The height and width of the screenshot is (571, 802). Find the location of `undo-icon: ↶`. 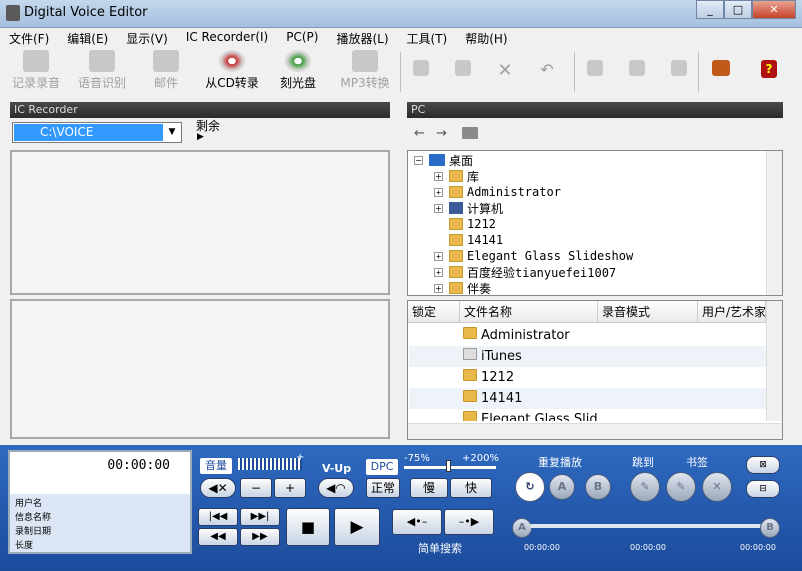

undo-icon: ↶ is located at coordinates (547, 71).